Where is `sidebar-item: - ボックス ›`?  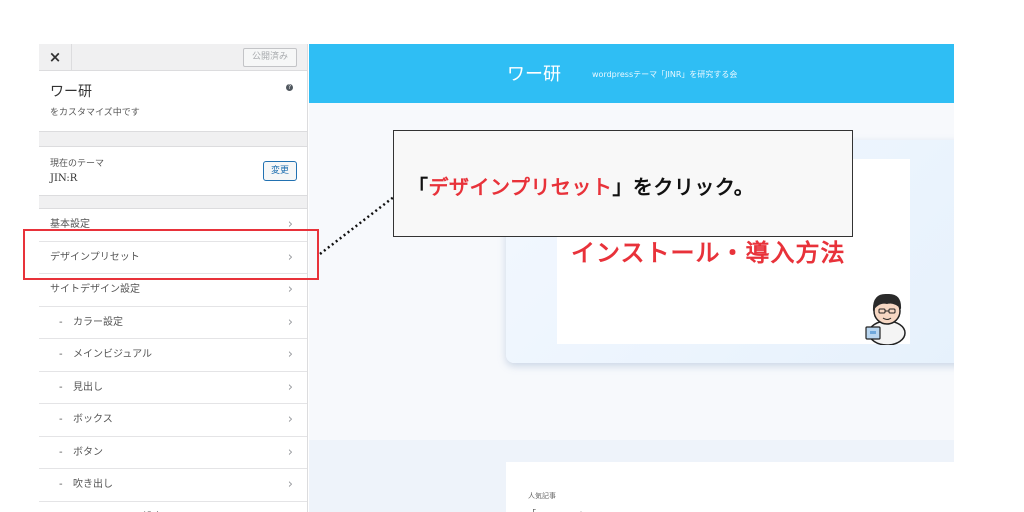 sidebar-item: - ボックス › is located at coordinates (173, 420).